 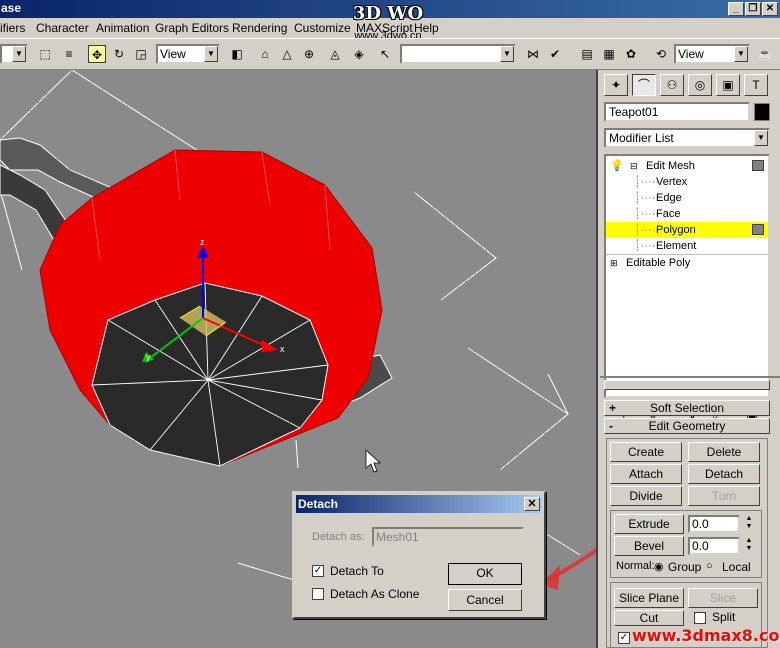 What do you see at coordinates (714, 524) in the screenshot?
I see `extrude-amount-spinner: 0.0` at bounding box center [714, 524].